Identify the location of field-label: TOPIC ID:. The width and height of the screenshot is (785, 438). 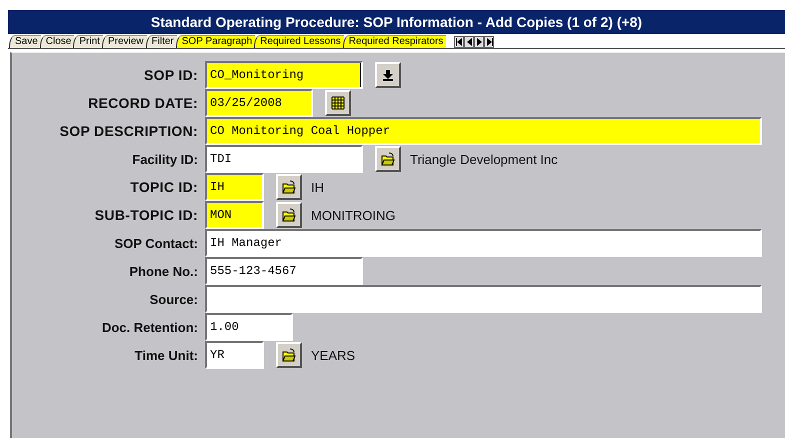
(163, 187).